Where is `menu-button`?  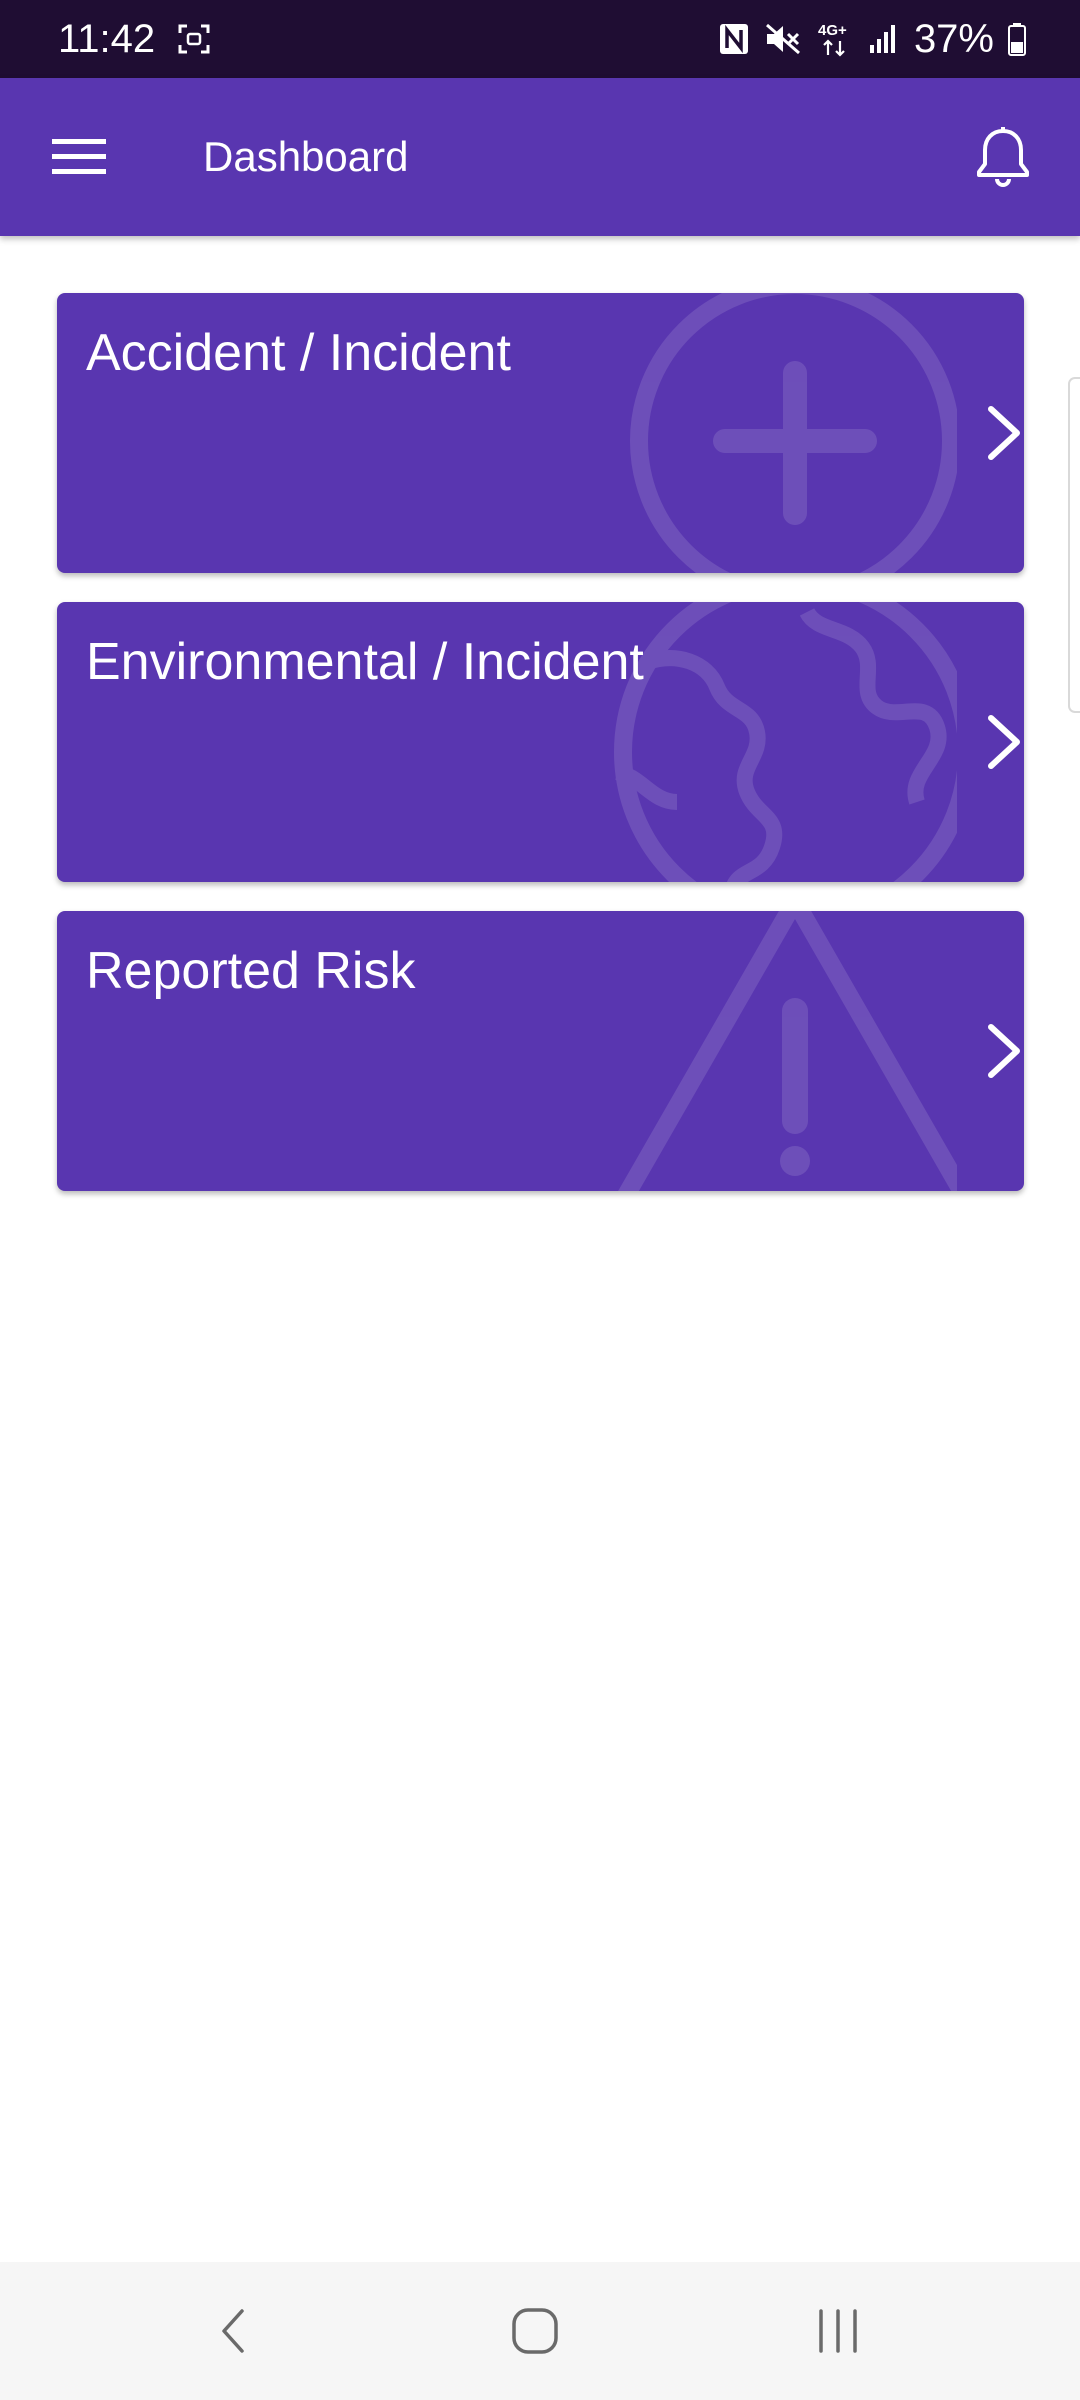
menu-button is located at coordinates (79, 157).